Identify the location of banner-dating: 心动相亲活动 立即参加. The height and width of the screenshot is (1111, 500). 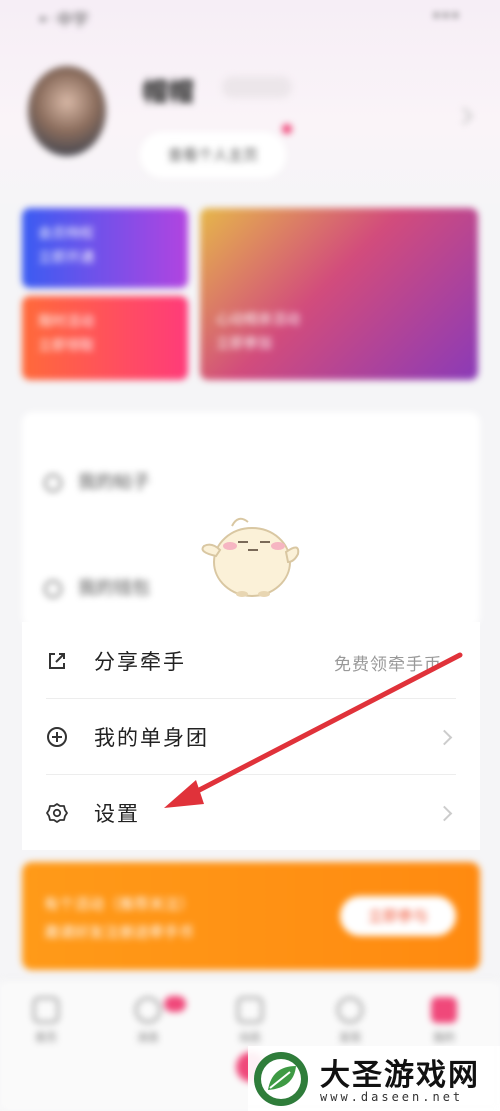
(339, 294).